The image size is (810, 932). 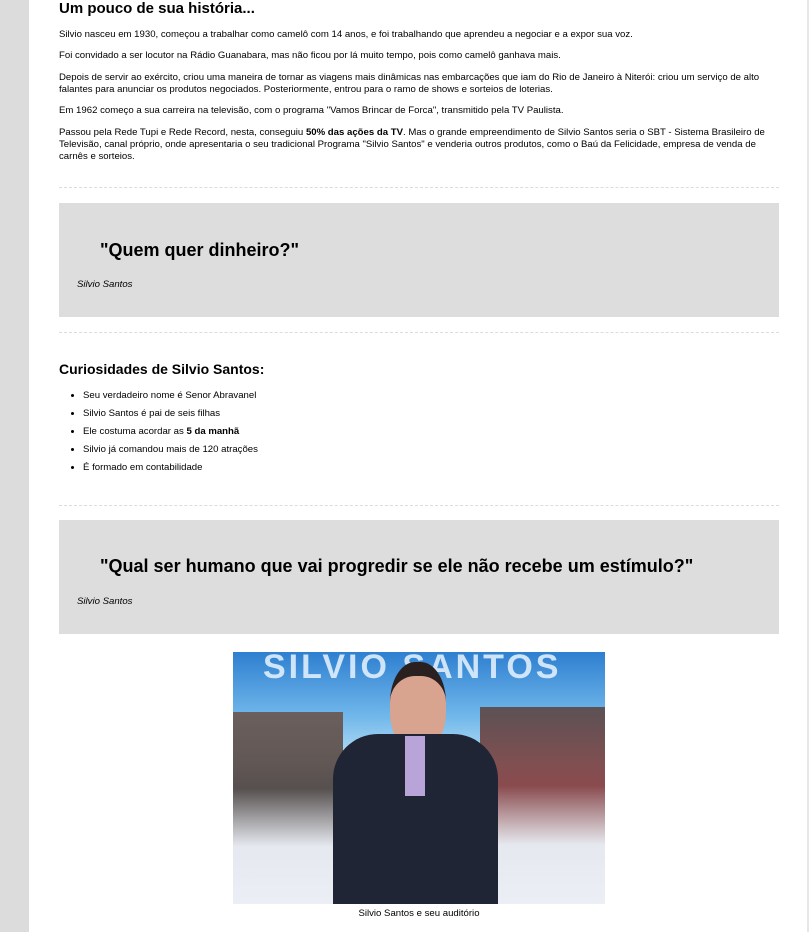 What do you see at coordinates (135, 431) in the screenshot?
I see `text: Ele costuma acordar as` at bounding box center [135, 431].